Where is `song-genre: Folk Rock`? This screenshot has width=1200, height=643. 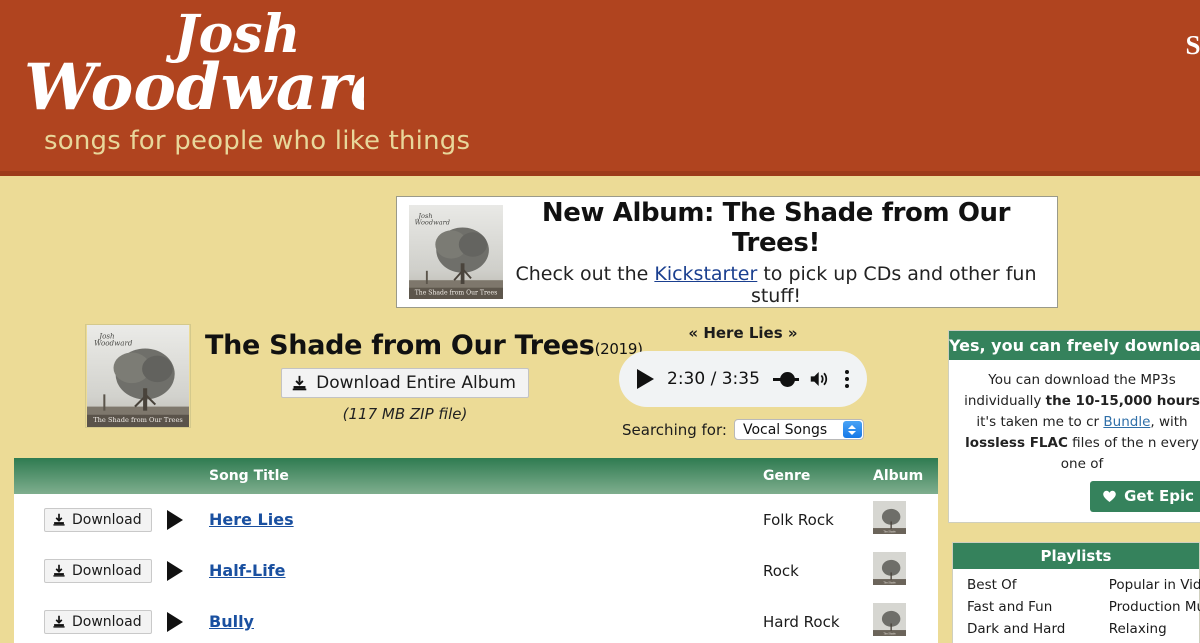 song-genre: Folk Rock is located at coordinates (798, 519).